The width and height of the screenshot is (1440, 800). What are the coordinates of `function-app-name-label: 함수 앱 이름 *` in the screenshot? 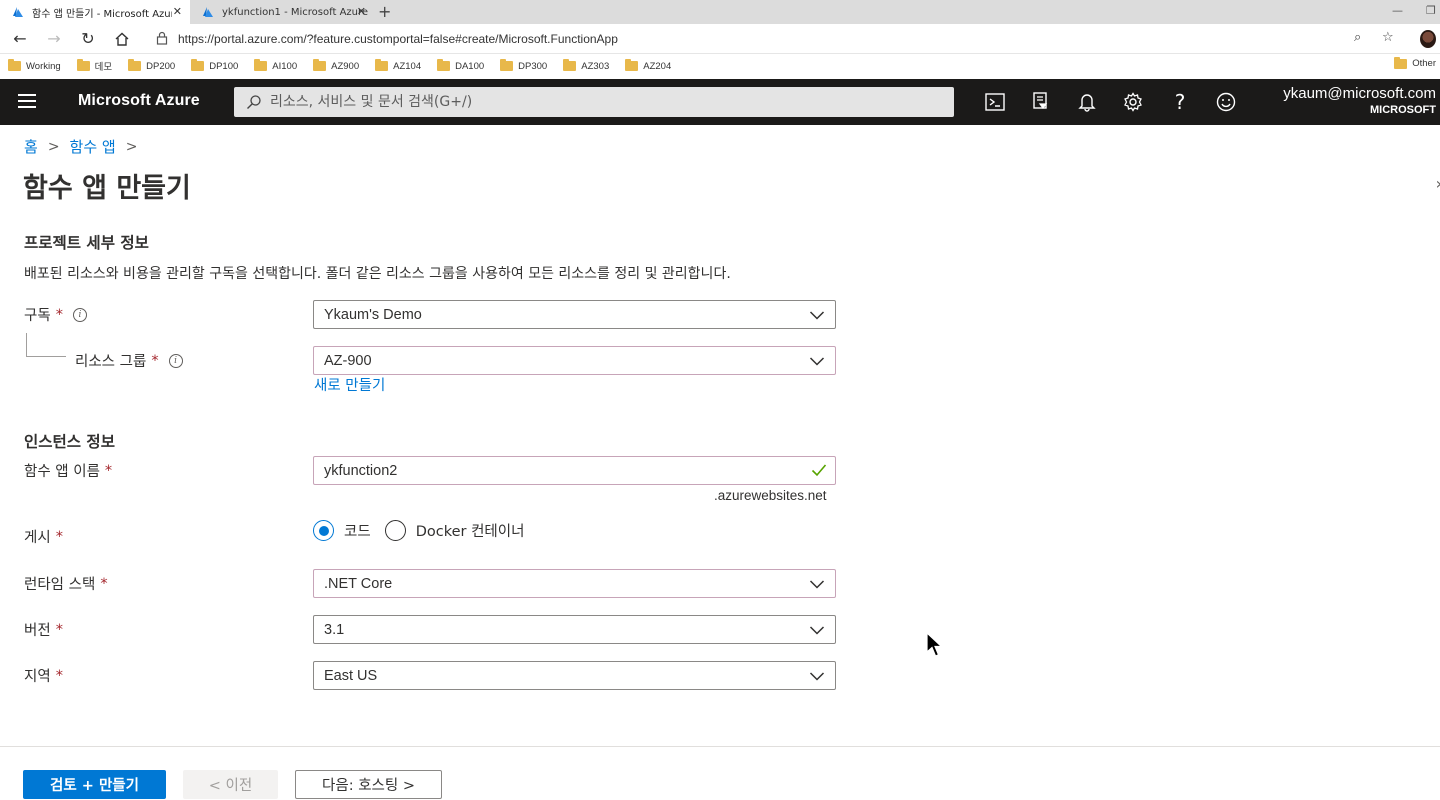 It's located at (68, 471).